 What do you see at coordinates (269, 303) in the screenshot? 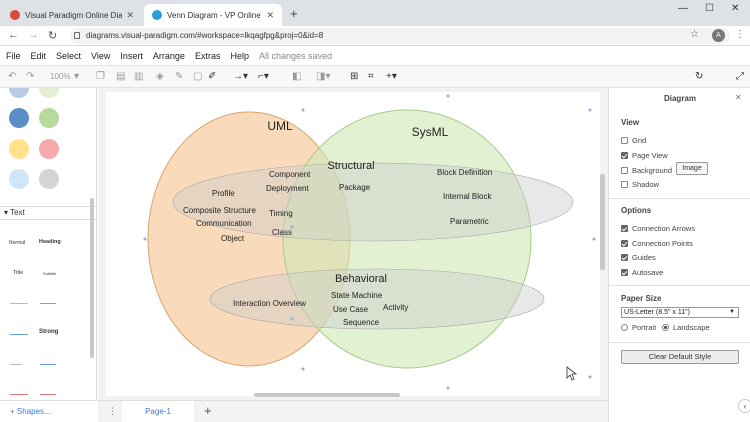
I see `item-interaction-overview: Interaction Overview` at bounding box center [269, 303].